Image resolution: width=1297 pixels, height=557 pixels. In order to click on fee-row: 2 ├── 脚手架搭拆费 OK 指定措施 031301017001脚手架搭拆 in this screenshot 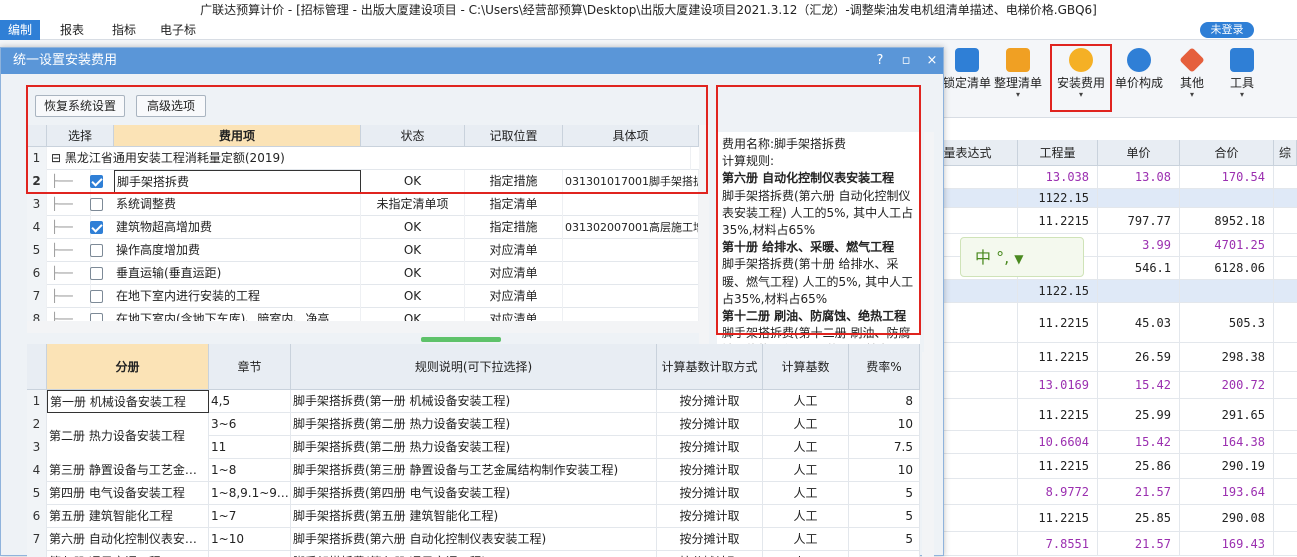, I will do `click(363, 181)`.